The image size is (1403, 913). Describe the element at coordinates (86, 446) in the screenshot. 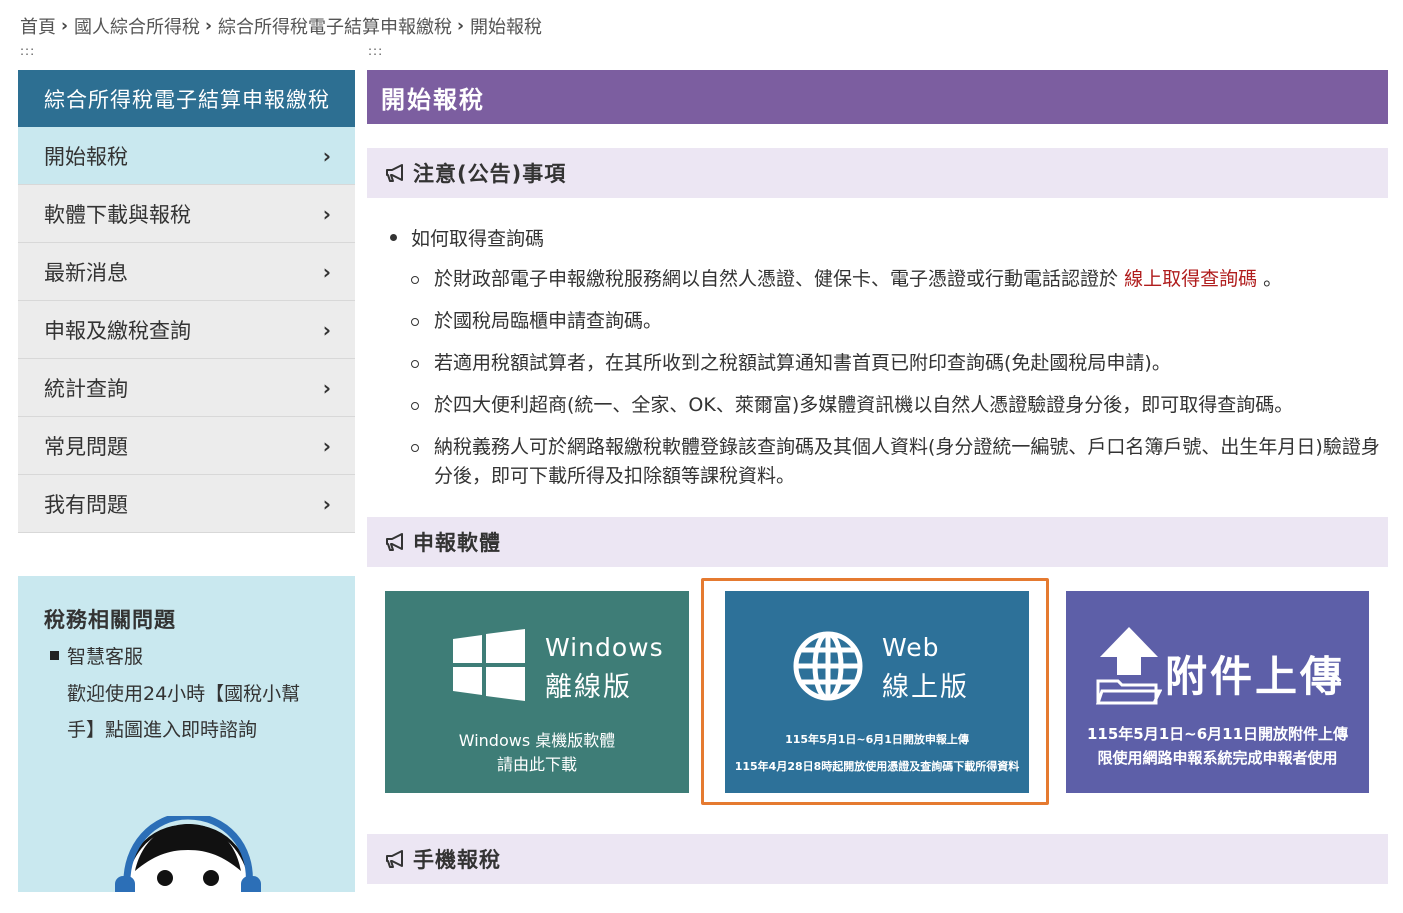

I see `sidebar-item-label: 常見問題` at that location.